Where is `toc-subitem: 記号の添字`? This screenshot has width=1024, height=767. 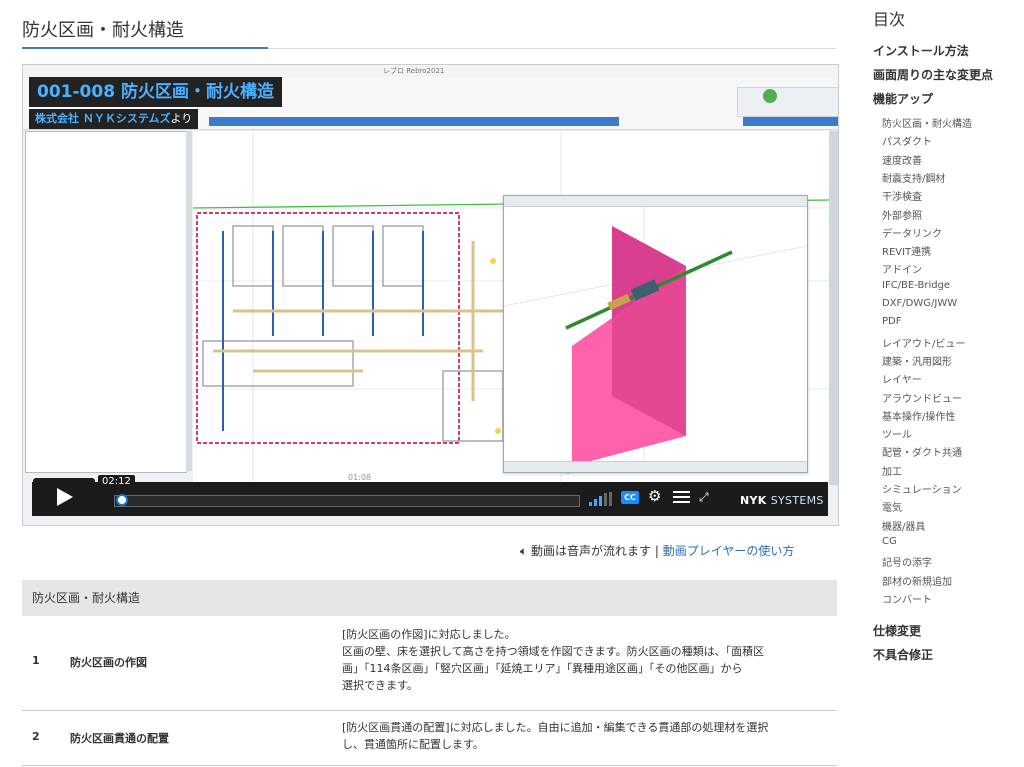 toc-subitem: 記号の添字 is located at coordinates (907, 561).